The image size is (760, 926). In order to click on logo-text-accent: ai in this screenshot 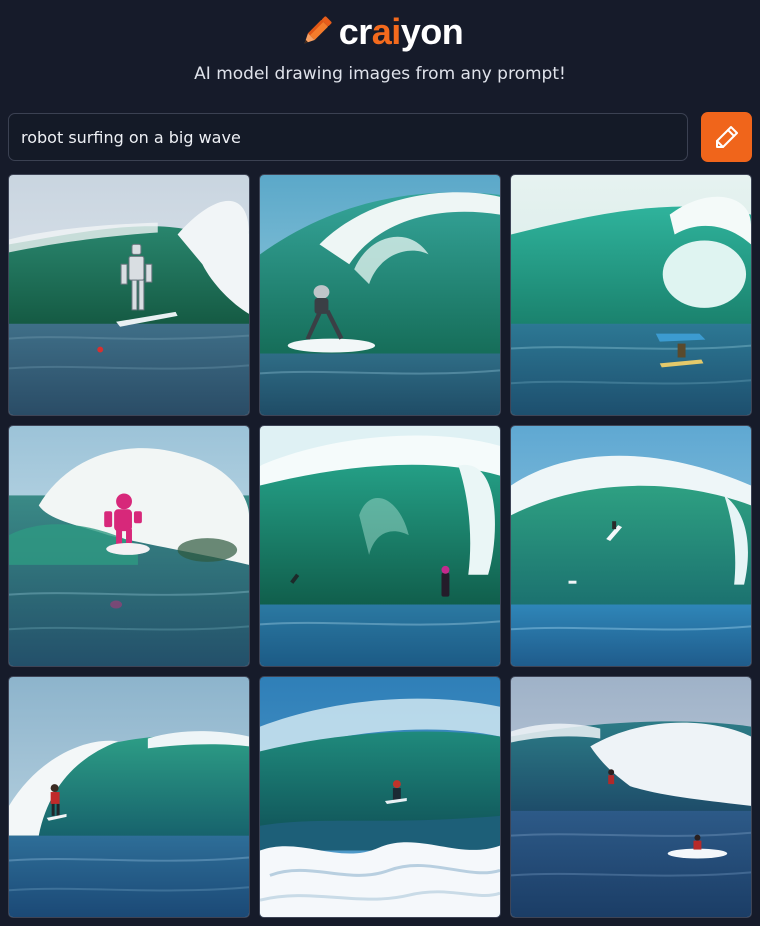, I will do `click(386, 31)`.